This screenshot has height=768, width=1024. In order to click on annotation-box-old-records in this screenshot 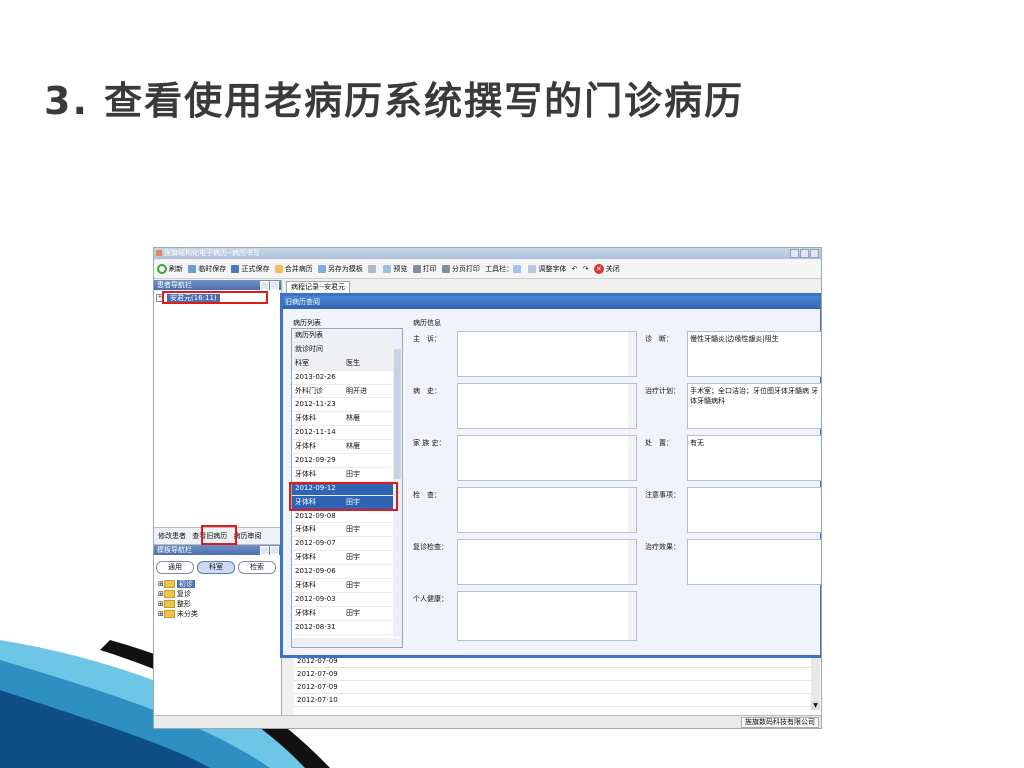, I will do `click(219, 535)`.